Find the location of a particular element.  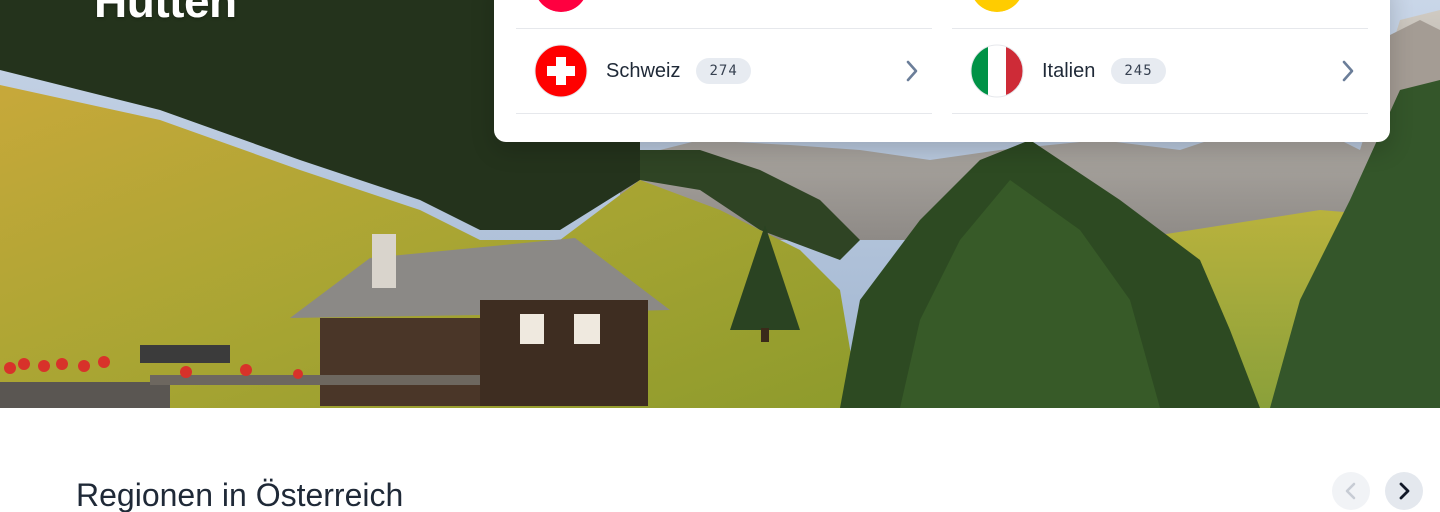

count-badge-schweiz: 274 is located at coordinates (723, 71).